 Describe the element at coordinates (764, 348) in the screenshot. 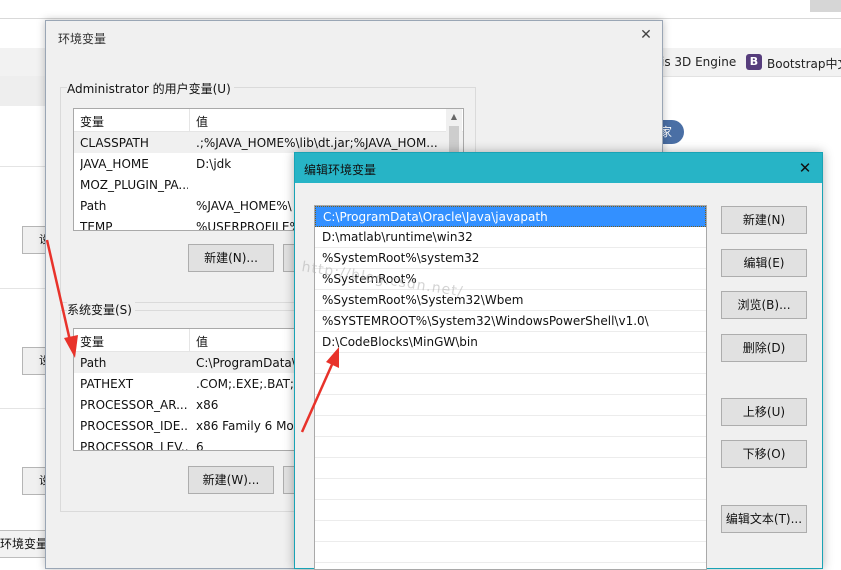

I see `delete-button: 删除(D)` at that location.